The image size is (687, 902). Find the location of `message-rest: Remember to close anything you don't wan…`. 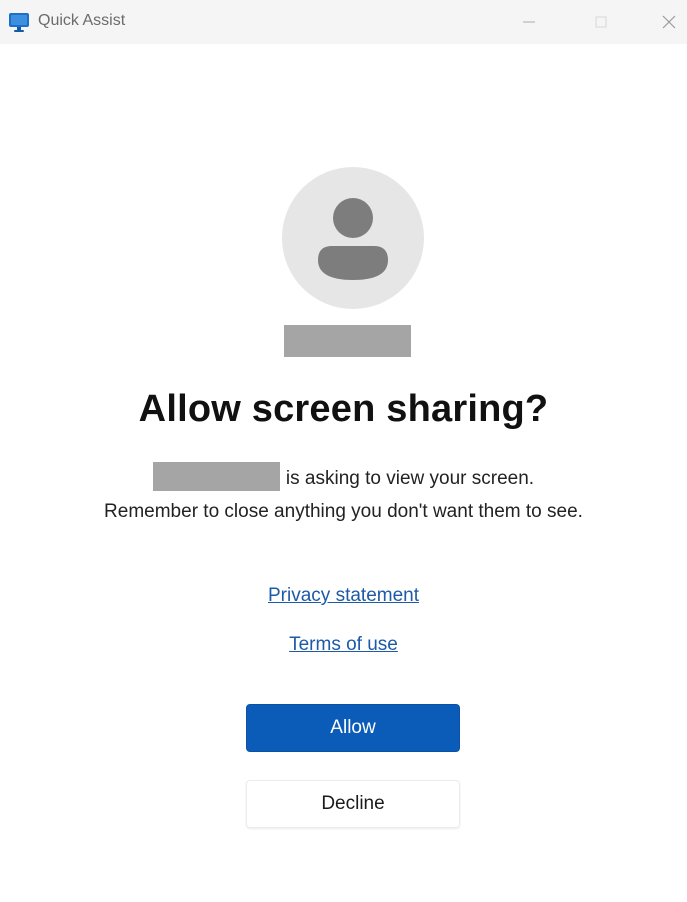

message-rest: Remember to close anything you don't wan… is located at coordinates (343, 511).